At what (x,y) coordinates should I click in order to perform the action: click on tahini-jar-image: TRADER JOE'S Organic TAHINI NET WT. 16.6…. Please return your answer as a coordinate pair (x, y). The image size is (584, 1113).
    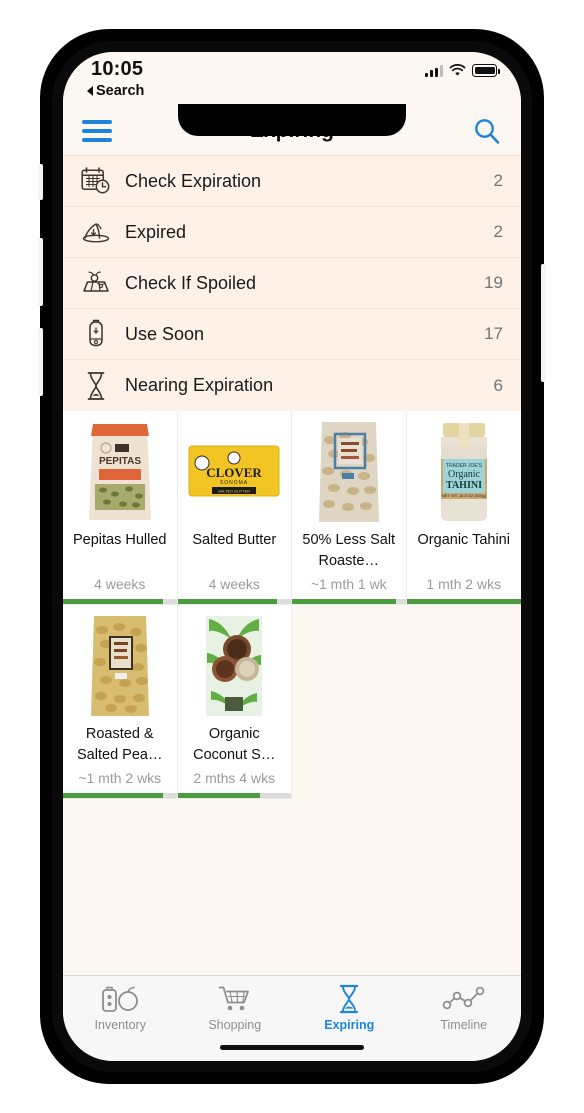
    Looking at the image, I should click on (464, 470).